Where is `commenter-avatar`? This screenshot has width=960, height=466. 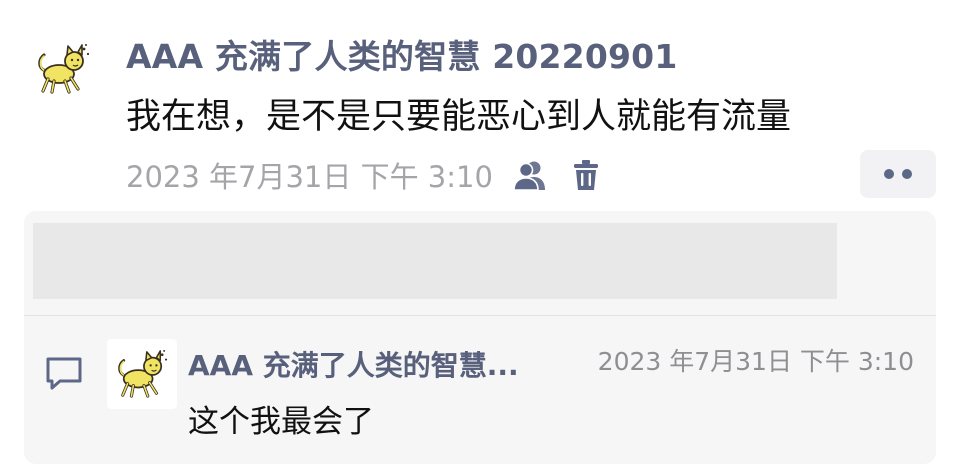 commenter-avatar is located at coordinates (142, 374).